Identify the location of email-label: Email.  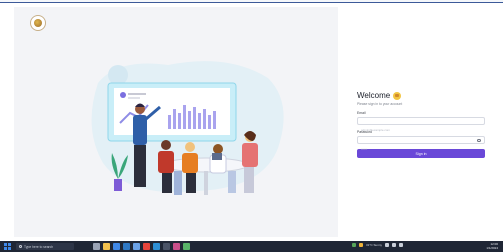
(361, 113).